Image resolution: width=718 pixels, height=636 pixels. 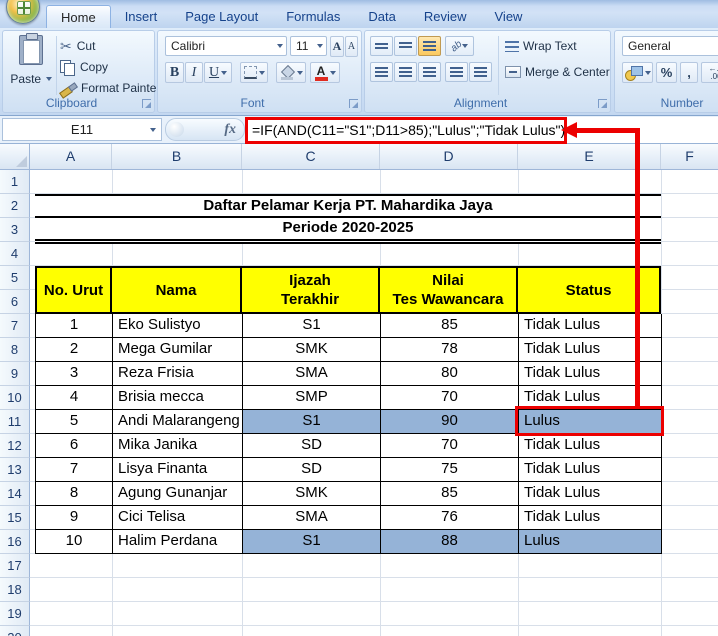 What do you see at coordinates (23, 12) in the screenshot?
I see `office-button` at bounding box center [23, 12].